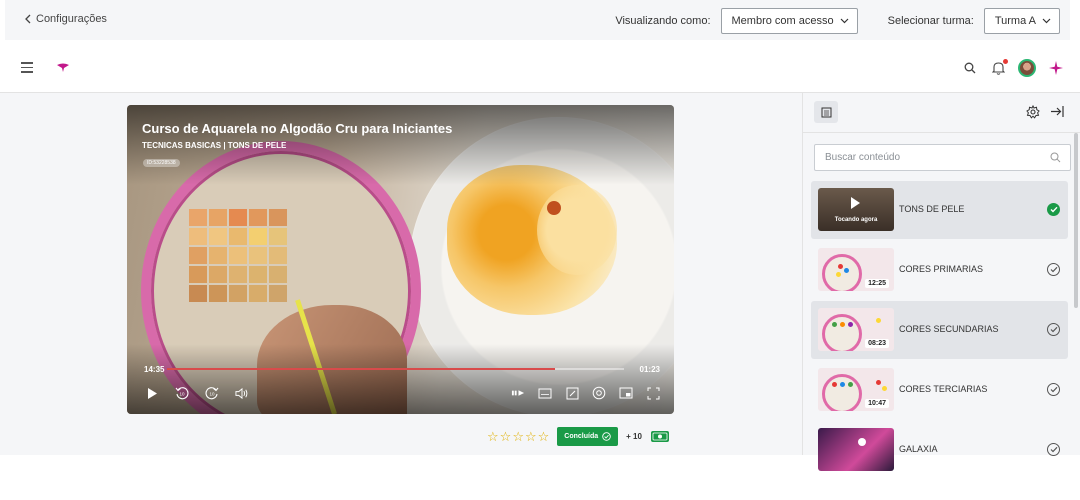 This screenshot has height=500, width=1080. What do you see at coordinates (653, 393) in the screenshot?
I see `fullscreen-icon` at bounding box center [653, 393].